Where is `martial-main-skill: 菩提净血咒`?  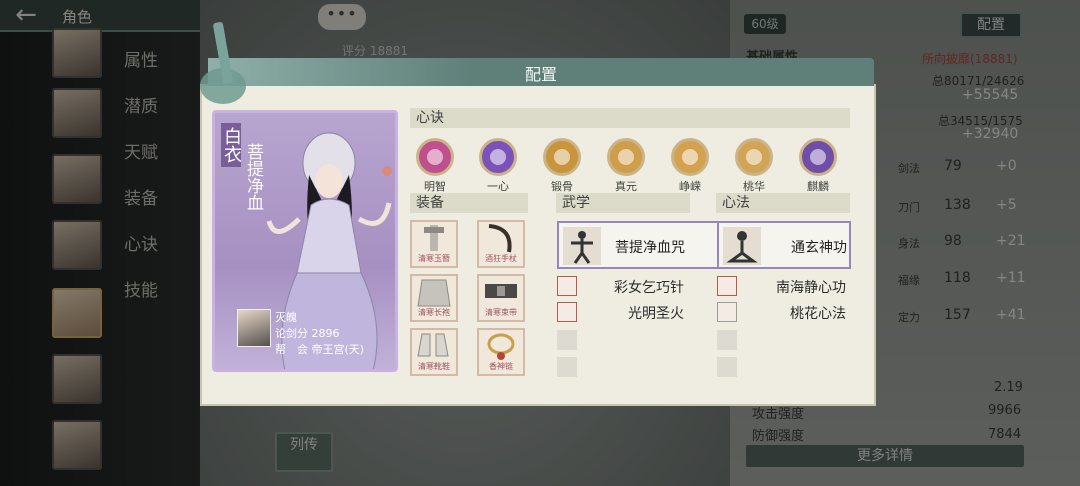
martial-main-skill: 菩提净血咒 is located at coordinates (638, 245).